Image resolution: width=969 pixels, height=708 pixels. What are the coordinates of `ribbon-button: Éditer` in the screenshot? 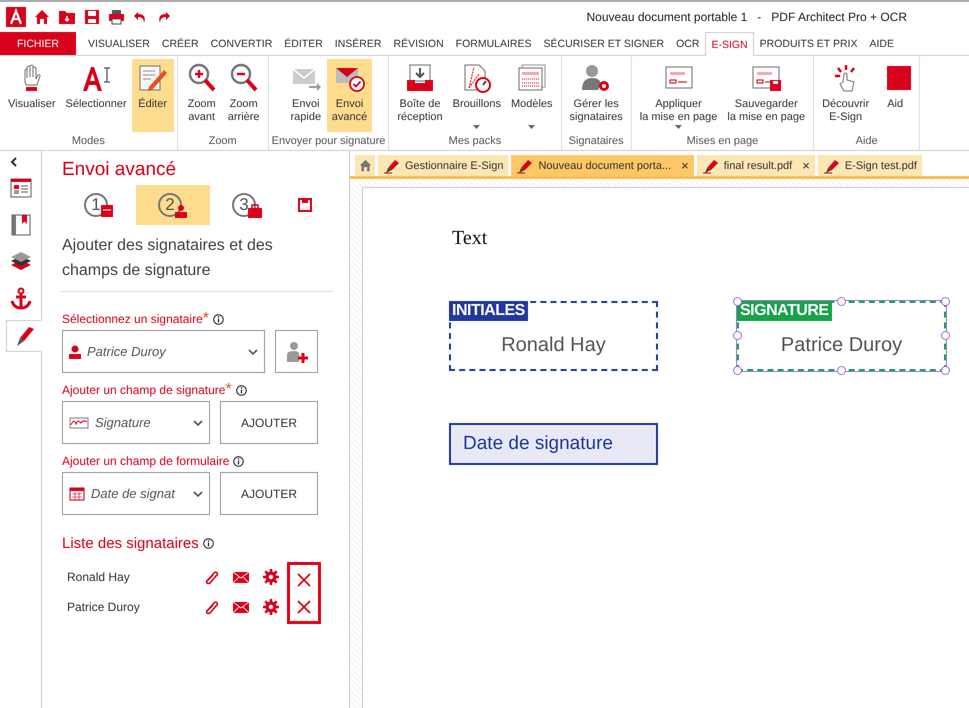 It's located at (153, 95).